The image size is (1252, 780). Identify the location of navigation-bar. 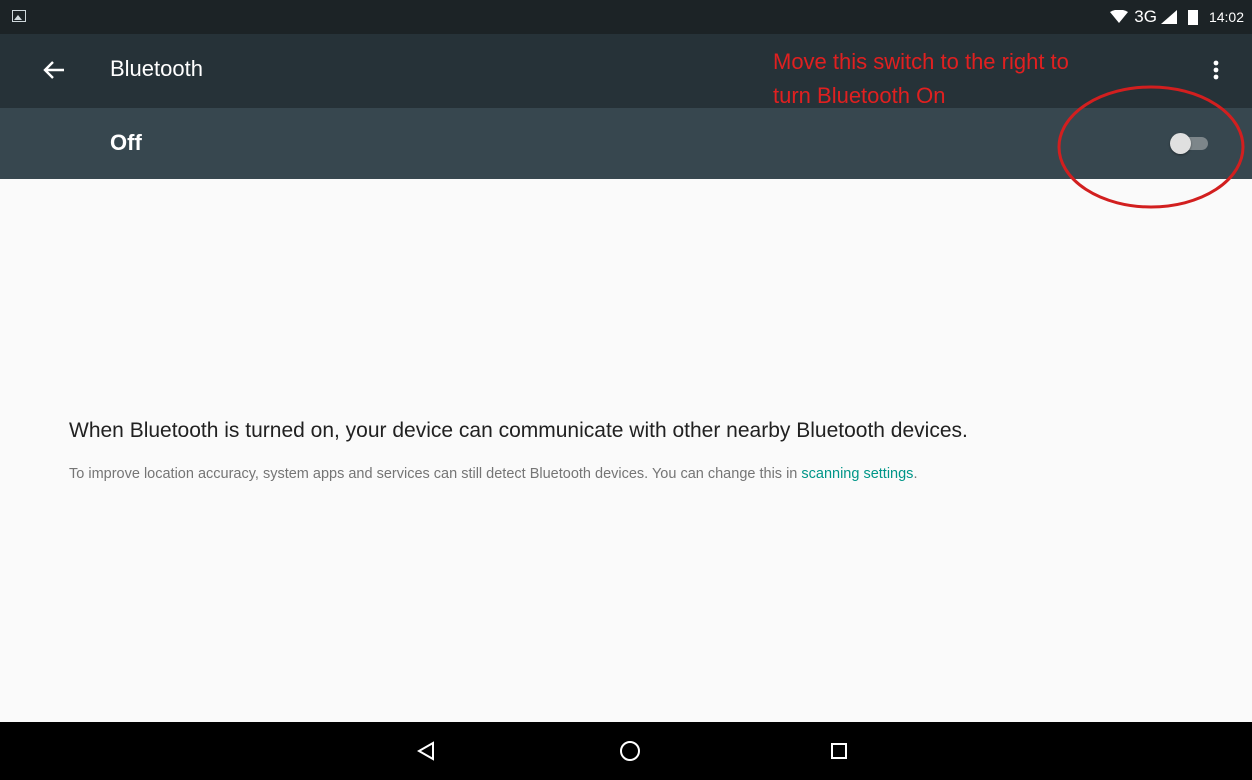
(626, 751).